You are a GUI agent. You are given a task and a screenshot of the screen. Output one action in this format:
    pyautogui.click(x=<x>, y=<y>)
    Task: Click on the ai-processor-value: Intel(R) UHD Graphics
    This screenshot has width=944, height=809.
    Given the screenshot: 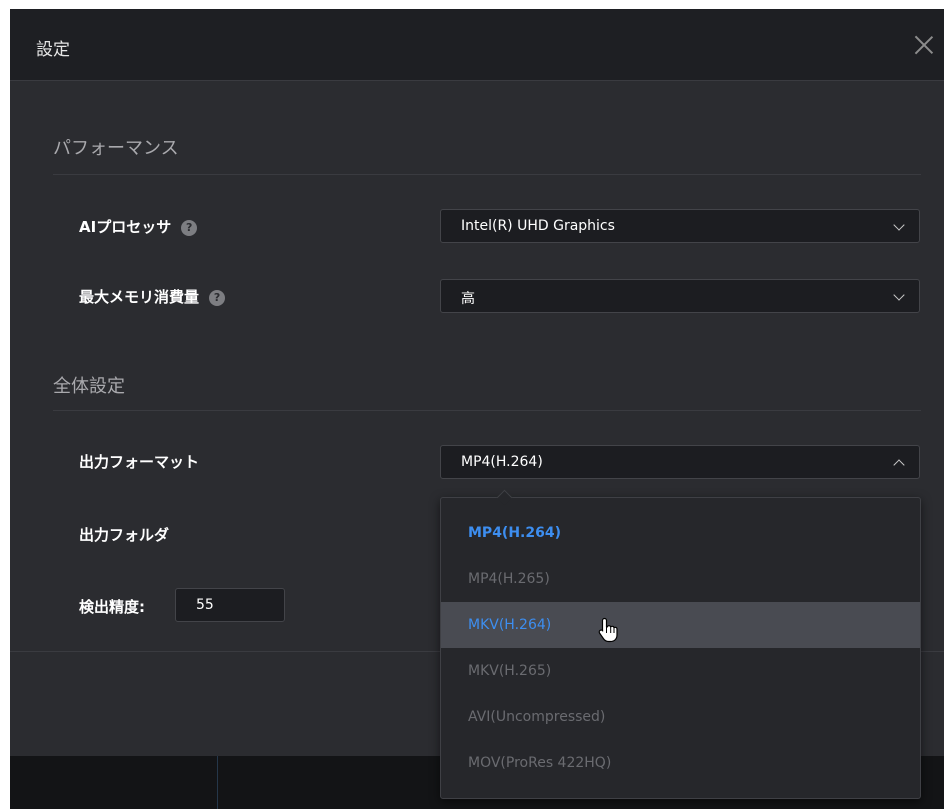 What is the action you would take?
    pyautogui.click(x=538, y=226)
    